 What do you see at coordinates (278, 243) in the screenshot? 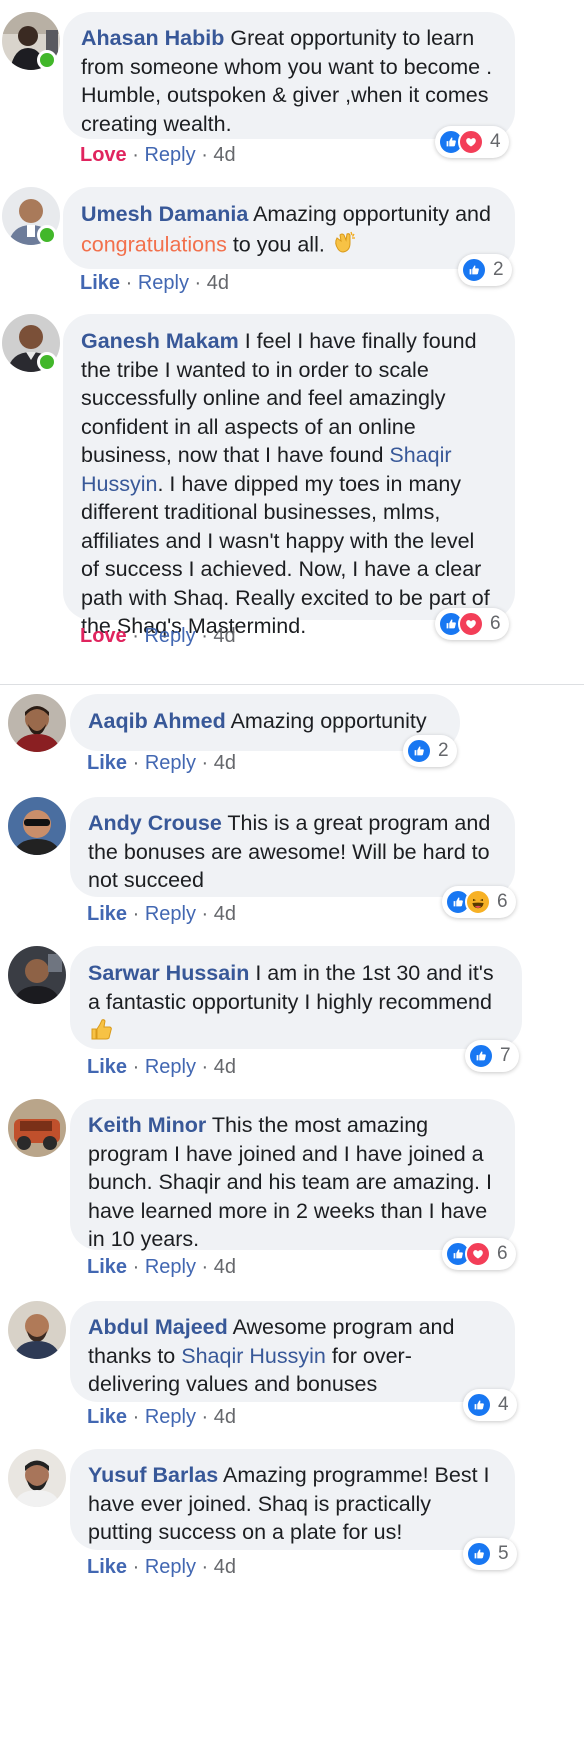
I see `comment-text: to you all.` at bounding box center [278, 243].